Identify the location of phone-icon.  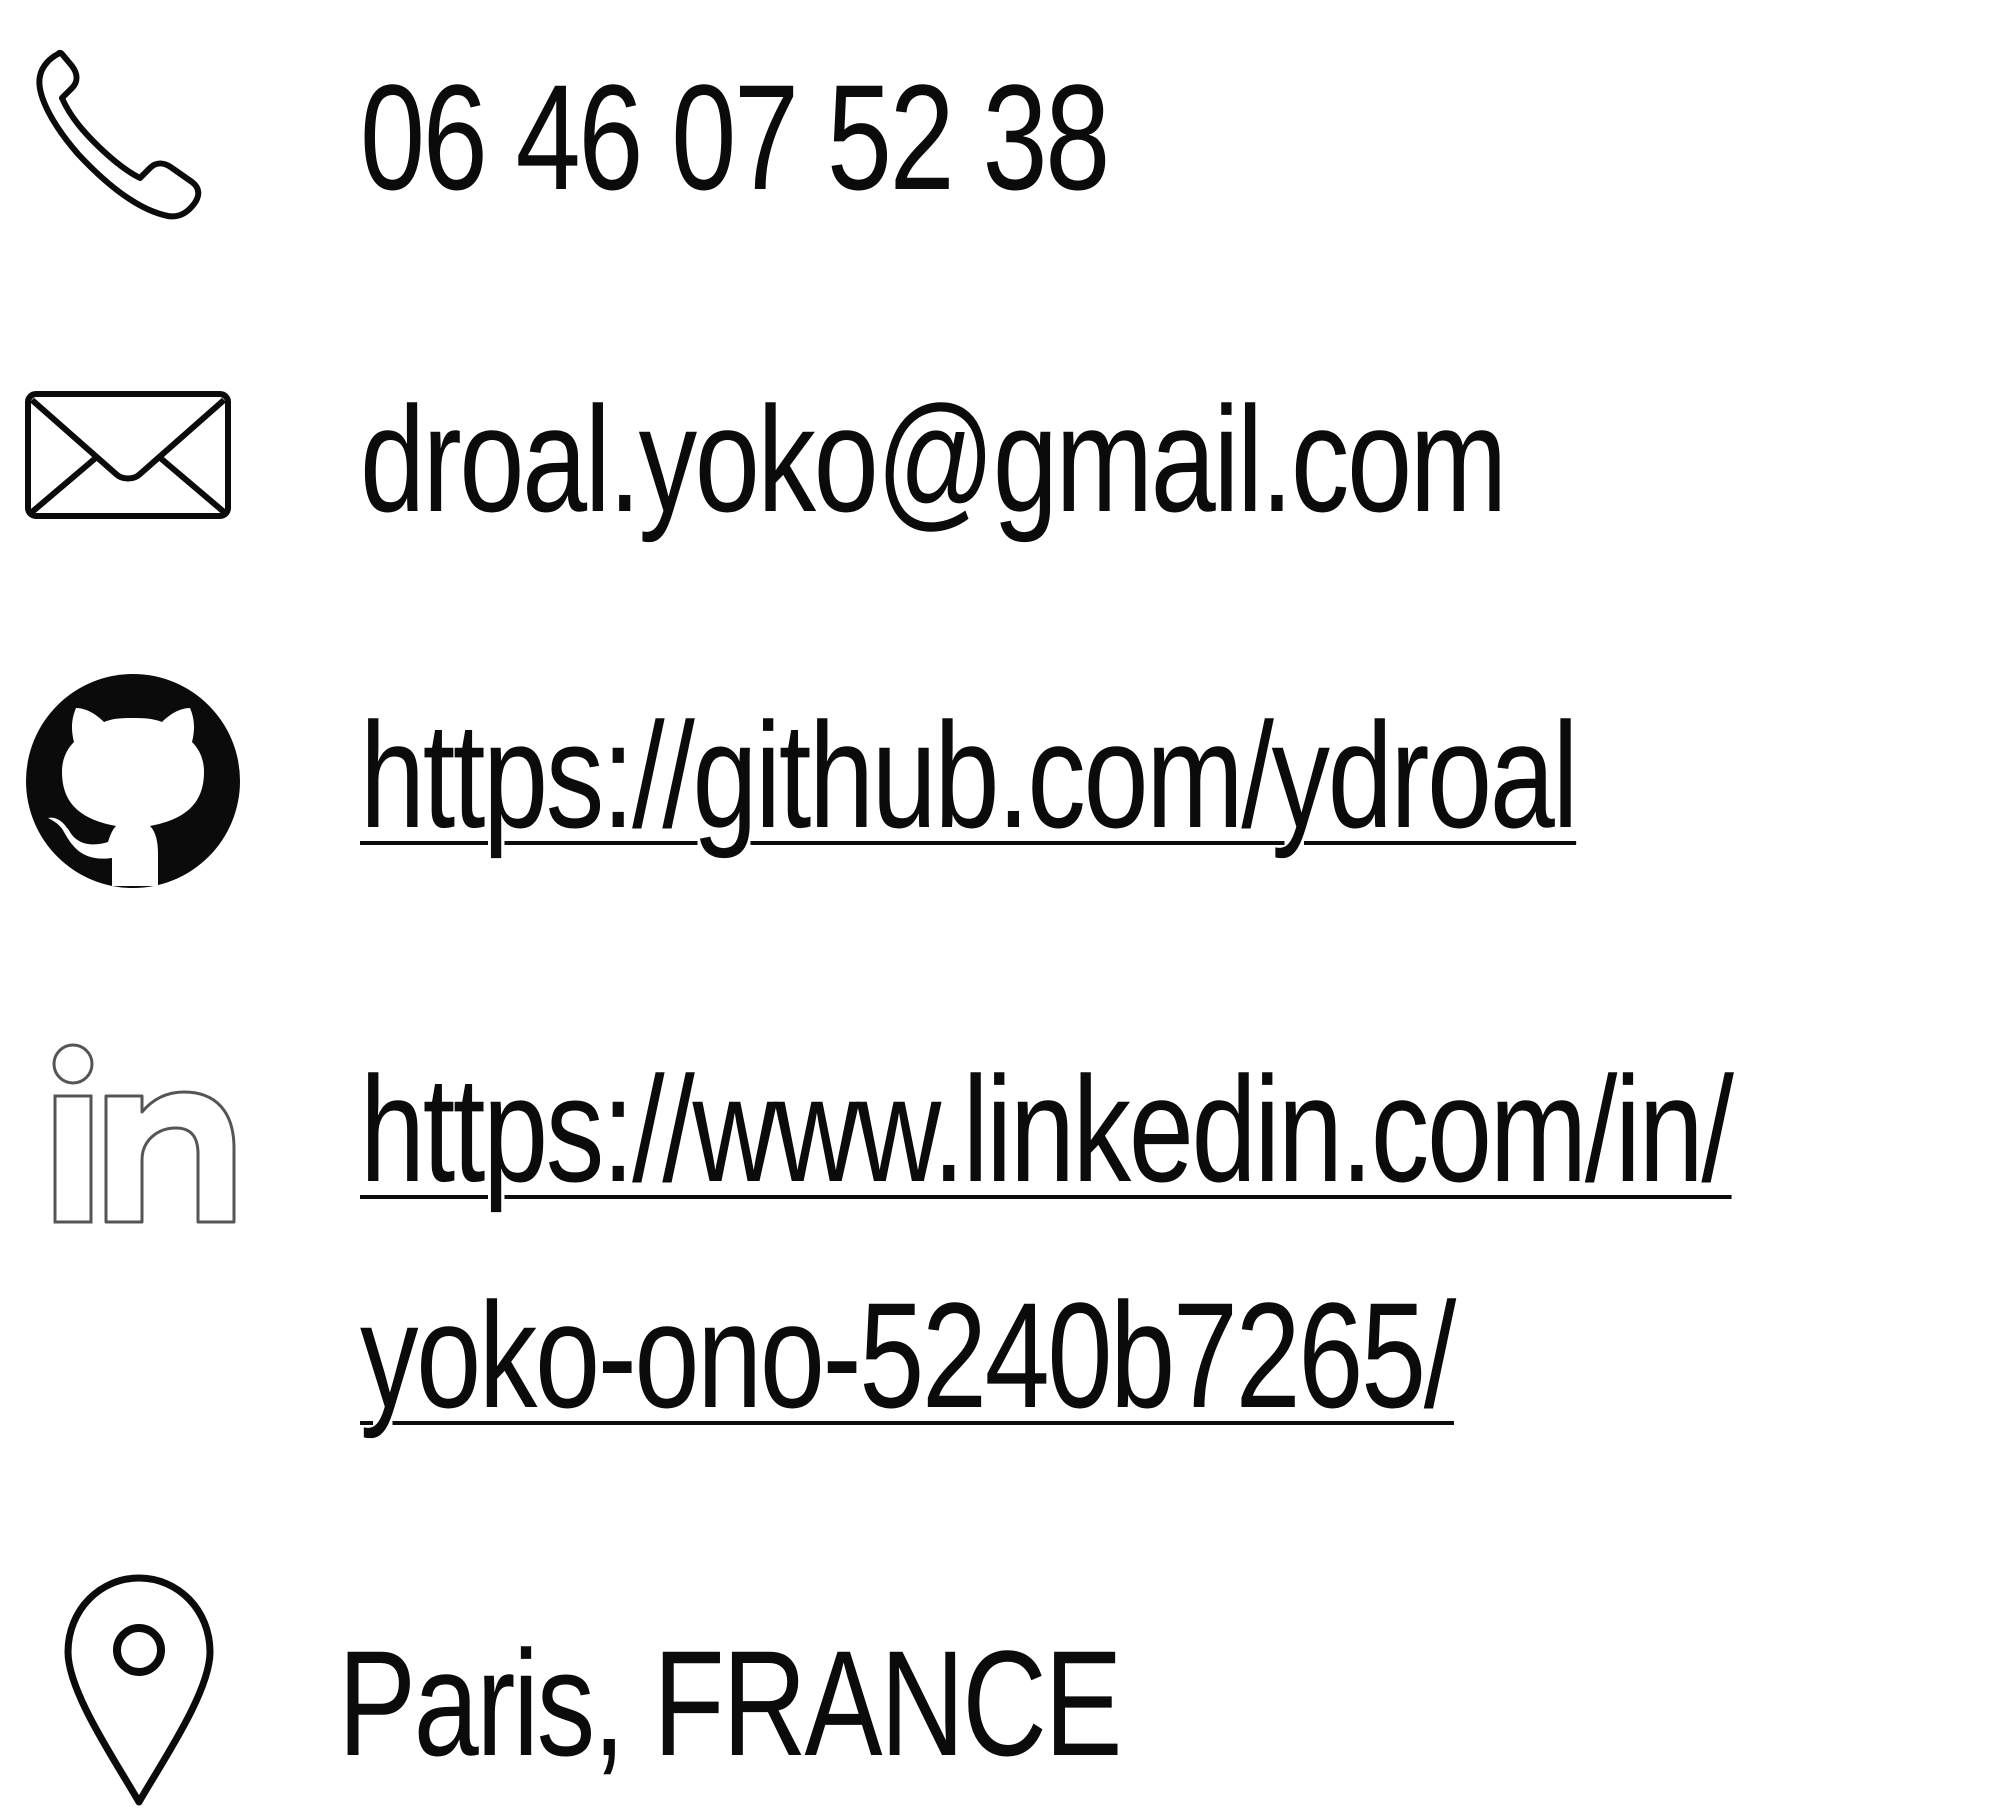
(121, 135).